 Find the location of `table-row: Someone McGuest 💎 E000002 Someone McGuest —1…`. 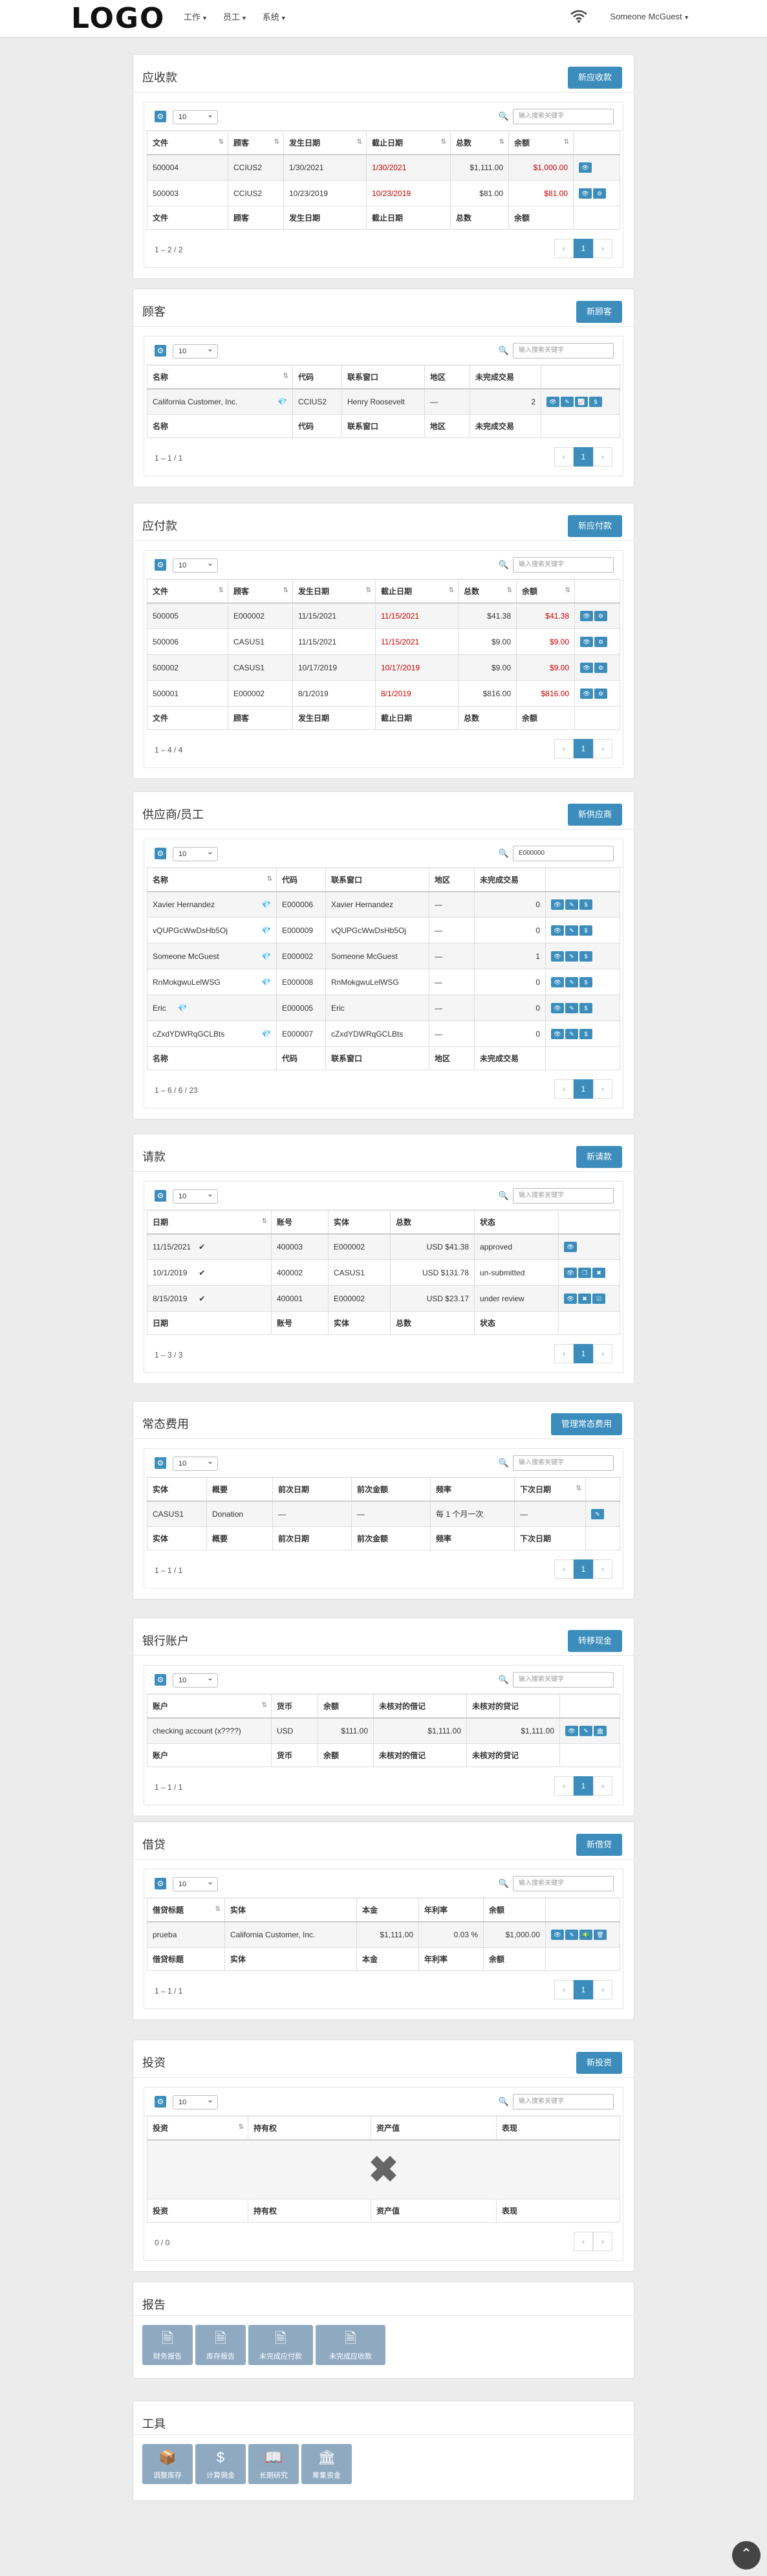

table-row: Someone McGuest 💎 E000002 Someone McGuest —1… is located at coordinates (383, 956).